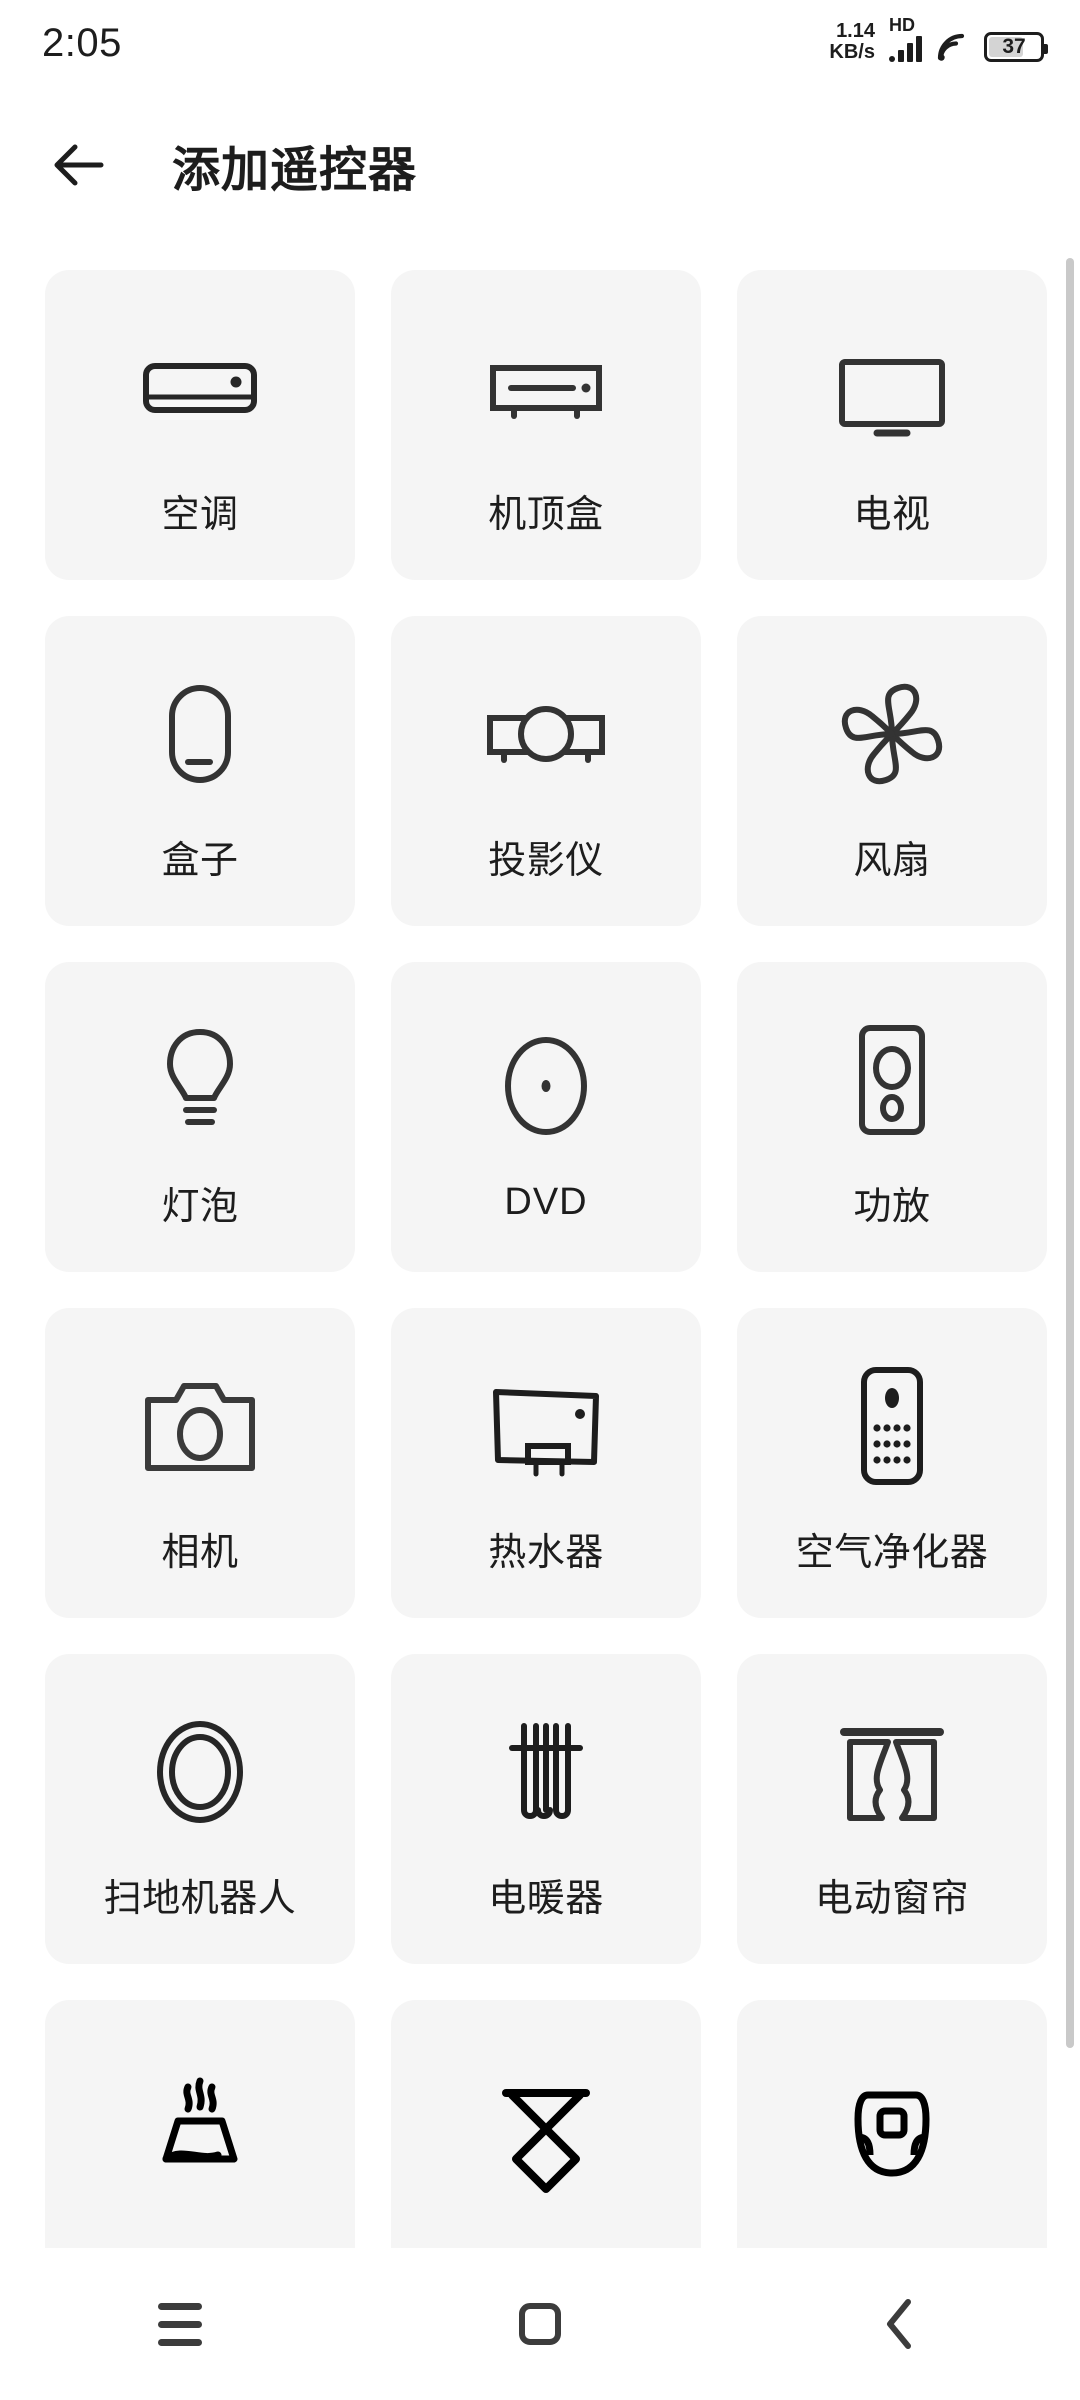 Image resolution: width=1080 pixels, height=2400 pixels. I want to click on device-card-label: DVD, so click(546, 1201).